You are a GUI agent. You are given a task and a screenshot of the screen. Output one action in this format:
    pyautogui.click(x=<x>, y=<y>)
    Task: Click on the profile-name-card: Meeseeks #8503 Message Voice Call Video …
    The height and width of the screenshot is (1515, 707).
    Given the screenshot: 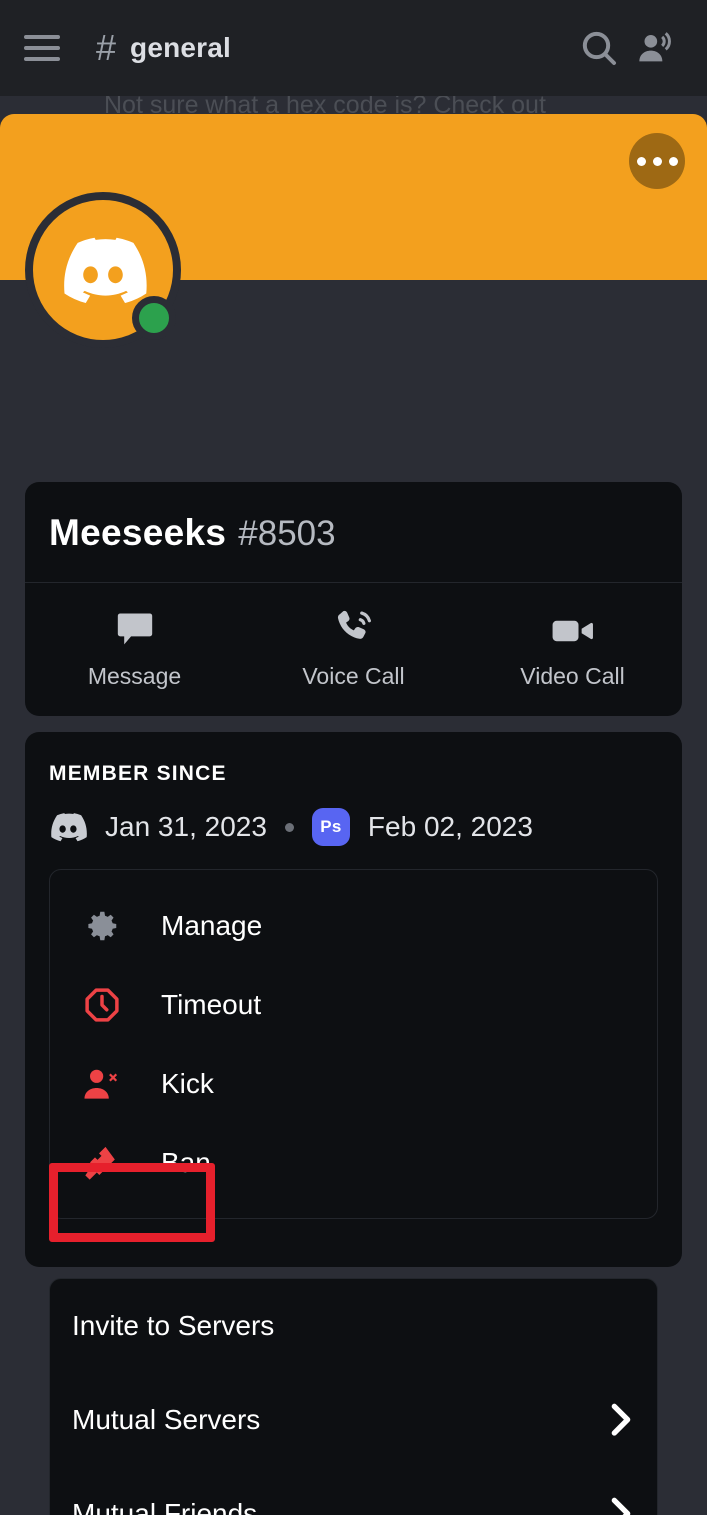 What is the action you would take?
    pyautogui.click(x=353, y=599)
    